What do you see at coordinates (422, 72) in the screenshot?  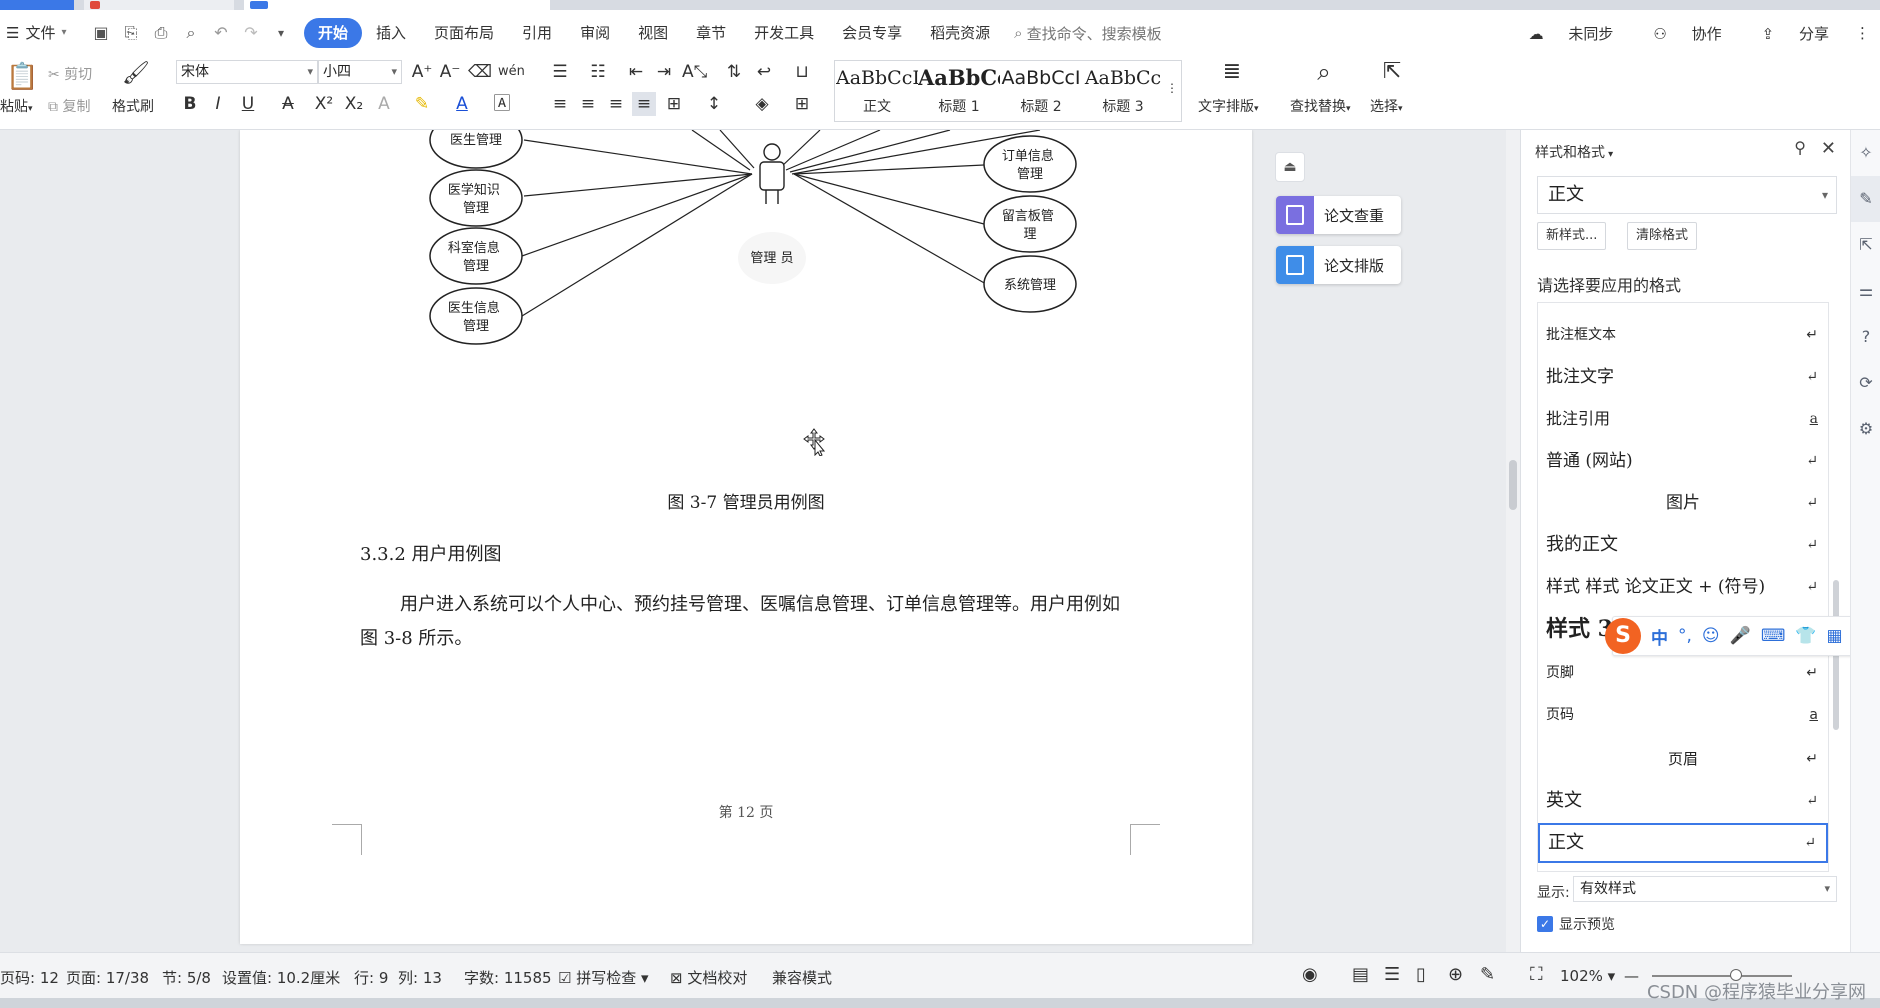 I see `grow-font-icon: A⁺` at bounding box center [422, 72].